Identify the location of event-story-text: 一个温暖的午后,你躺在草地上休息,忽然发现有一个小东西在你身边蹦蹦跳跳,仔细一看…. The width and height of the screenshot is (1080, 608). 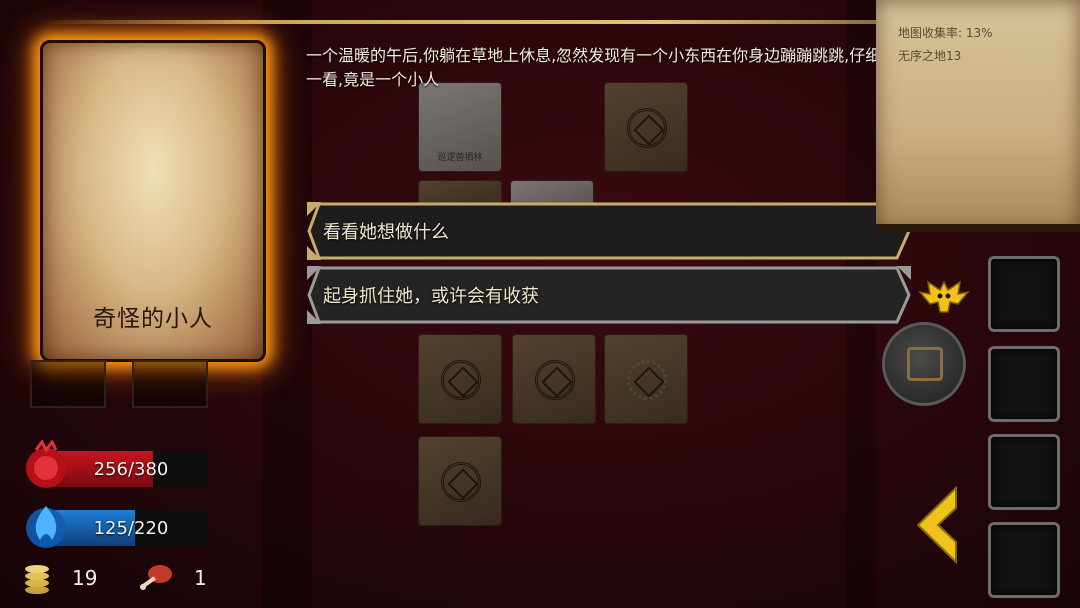
(594, 67).